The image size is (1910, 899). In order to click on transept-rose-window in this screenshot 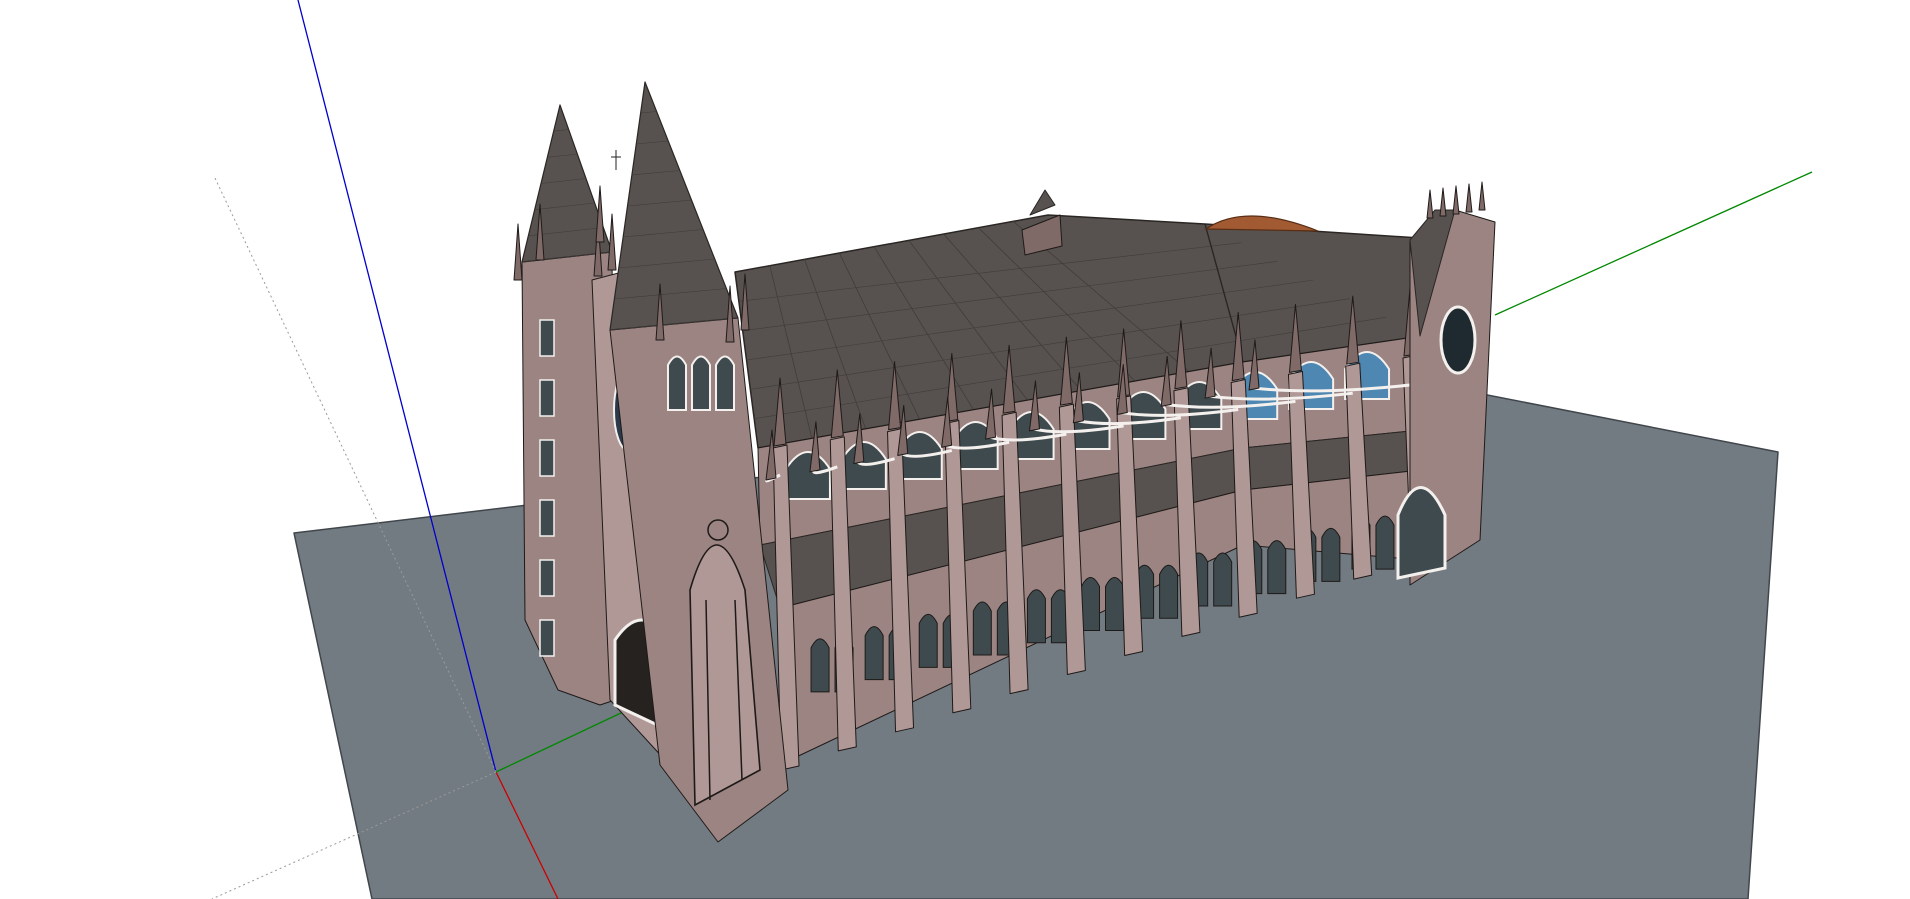, I will do `click(1458, 340)`.